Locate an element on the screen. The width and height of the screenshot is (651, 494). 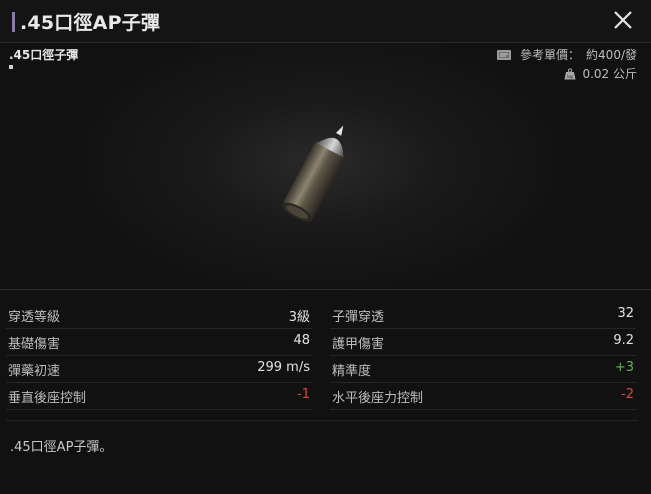
stat-label: 基礎傷害 is located at coordinates (34, 344).